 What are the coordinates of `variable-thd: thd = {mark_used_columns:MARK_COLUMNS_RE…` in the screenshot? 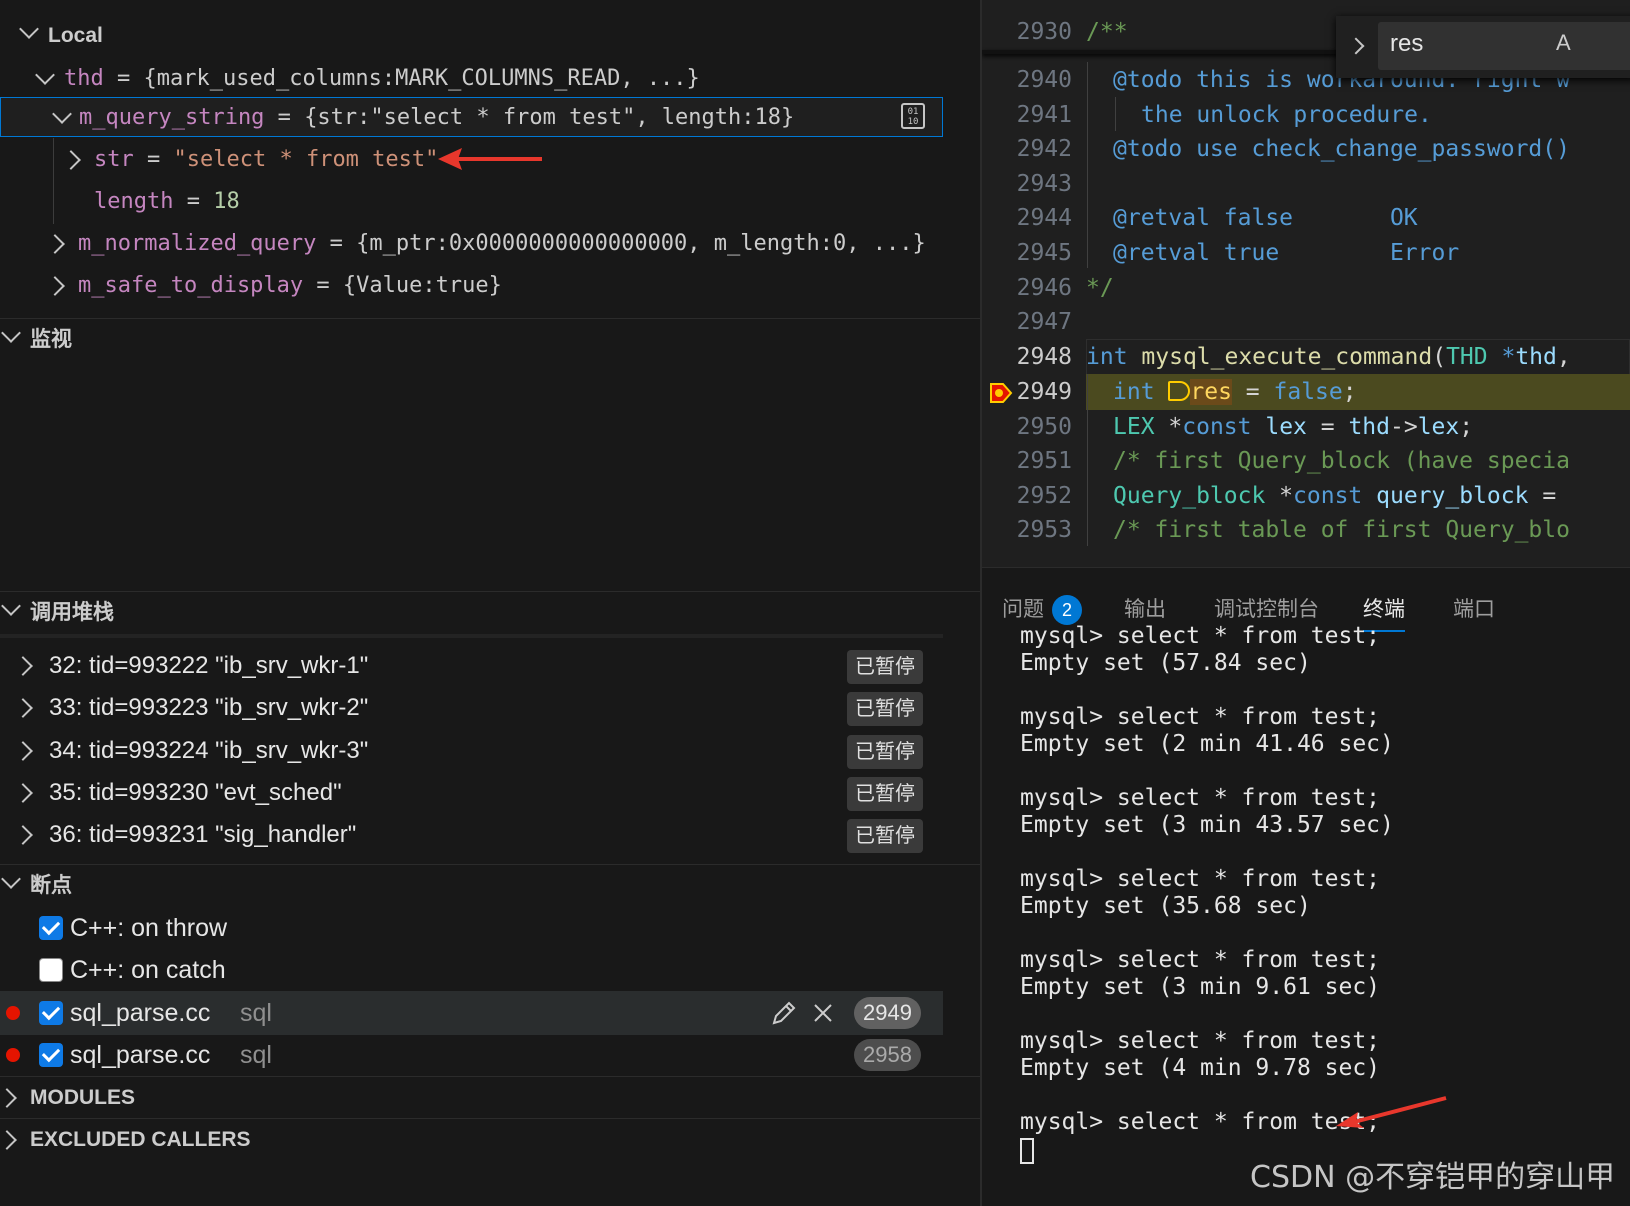 It's located at (490, 79).